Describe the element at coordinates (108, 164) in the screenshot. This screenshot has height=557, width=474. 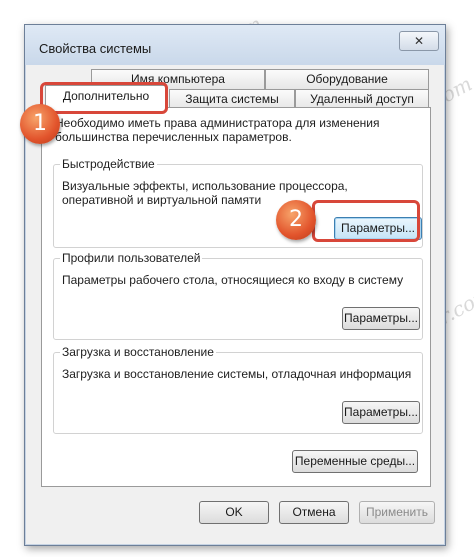
I see `group-title: Быстродействие` at that location.